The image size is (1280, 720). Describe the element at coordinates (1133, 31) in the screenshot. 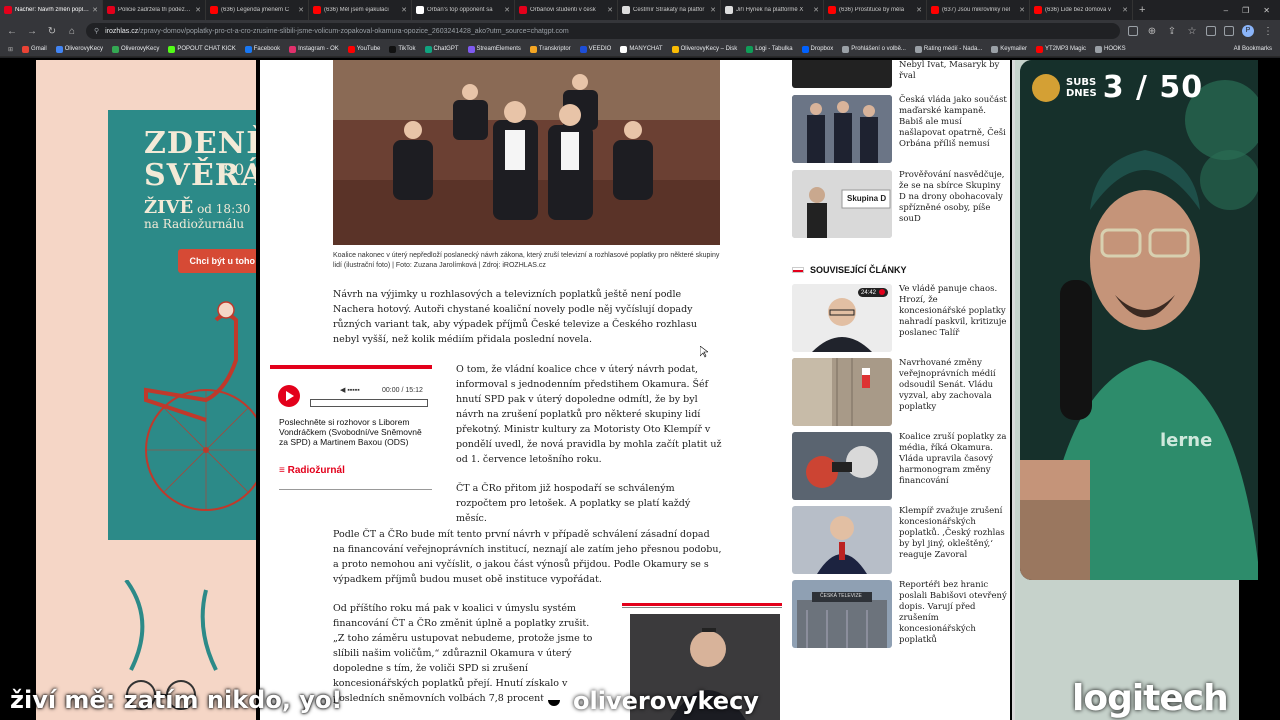

I see `cast-icon` at that location.